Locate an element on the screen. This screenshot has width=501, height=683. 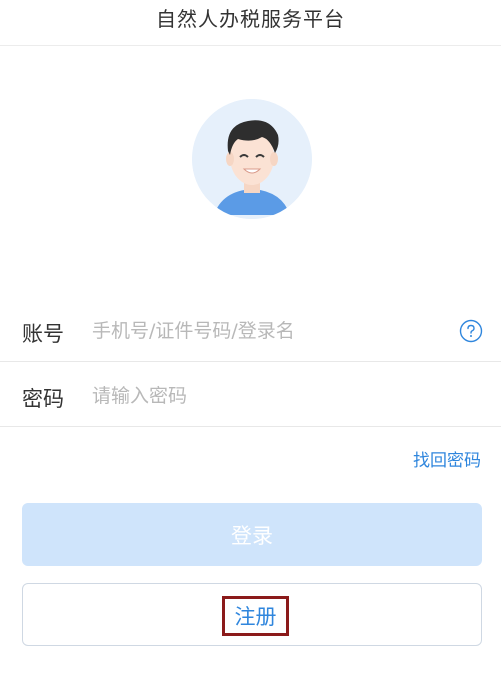
header-bar: 自然人办税服务平台 is located at coordinates (250, 23).